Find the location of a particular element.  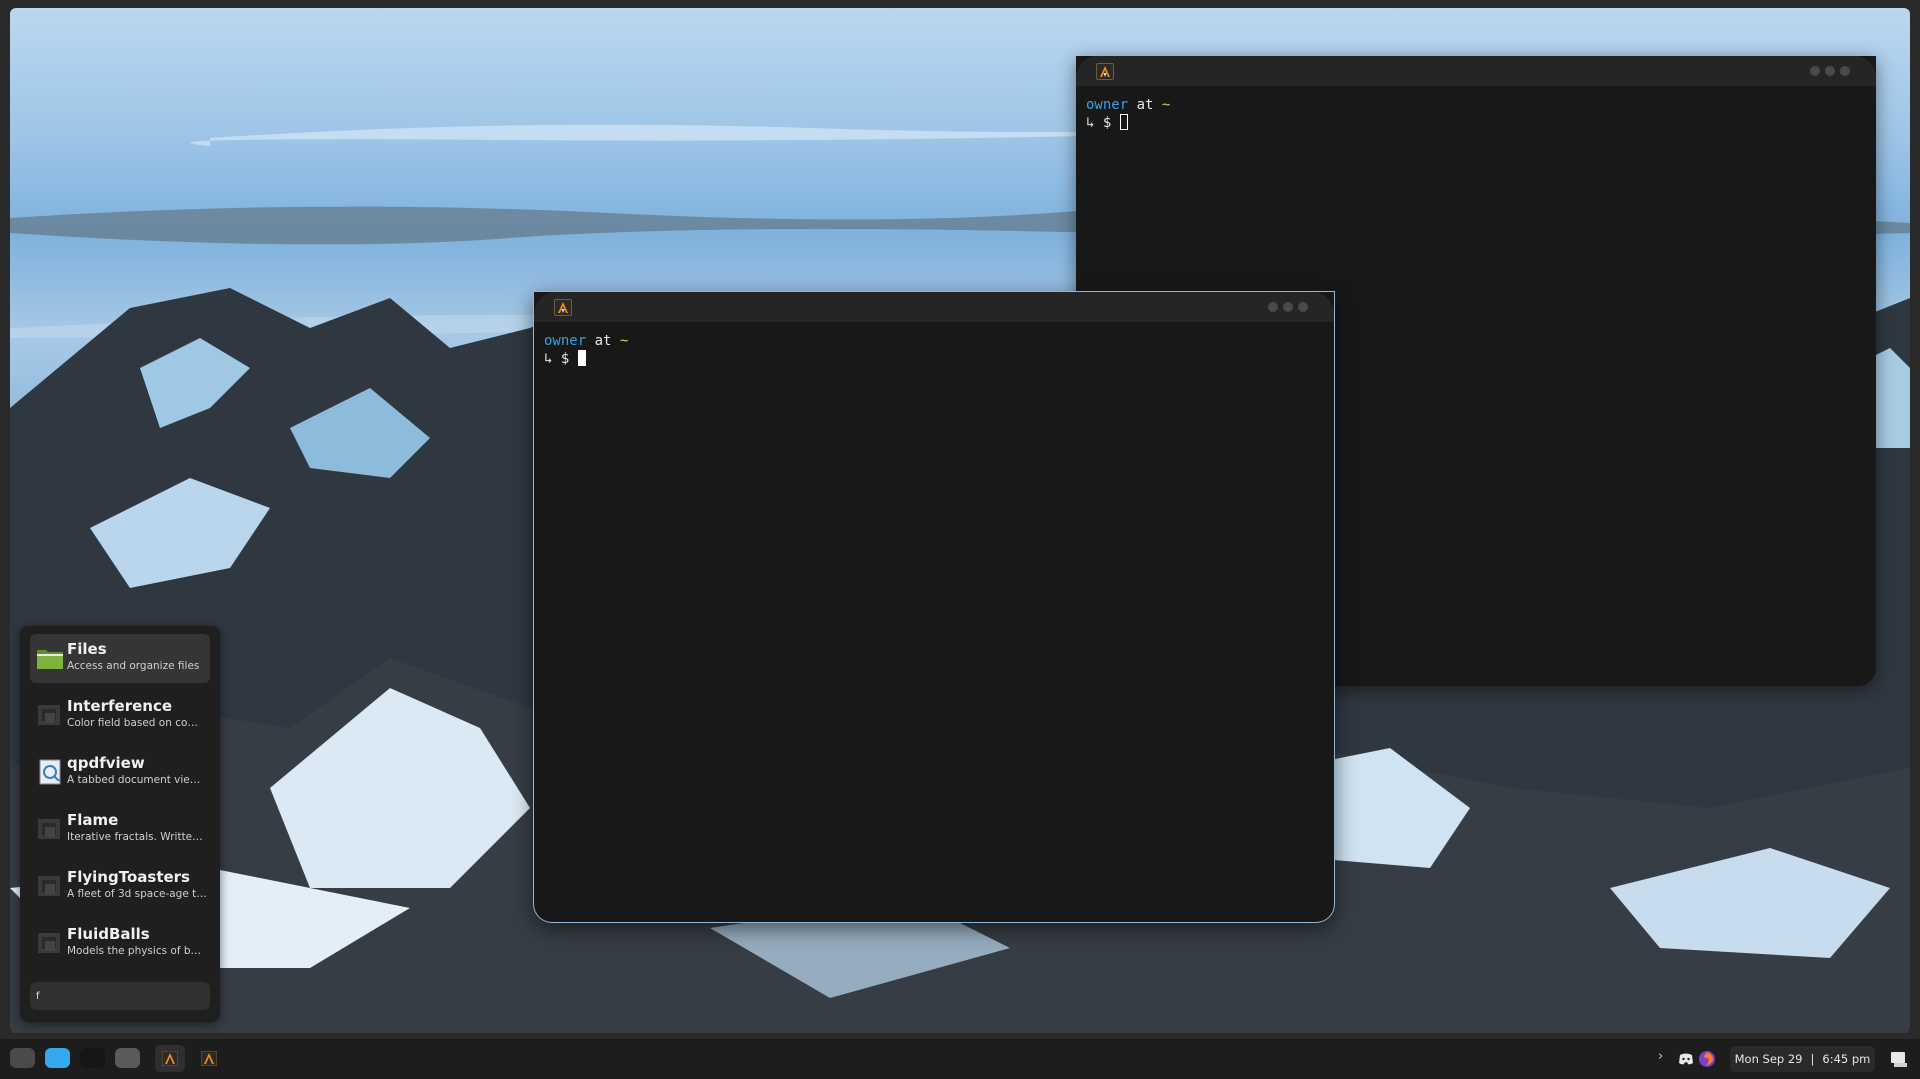

pdf-viewer-icon is located at coordinates (50, 772).